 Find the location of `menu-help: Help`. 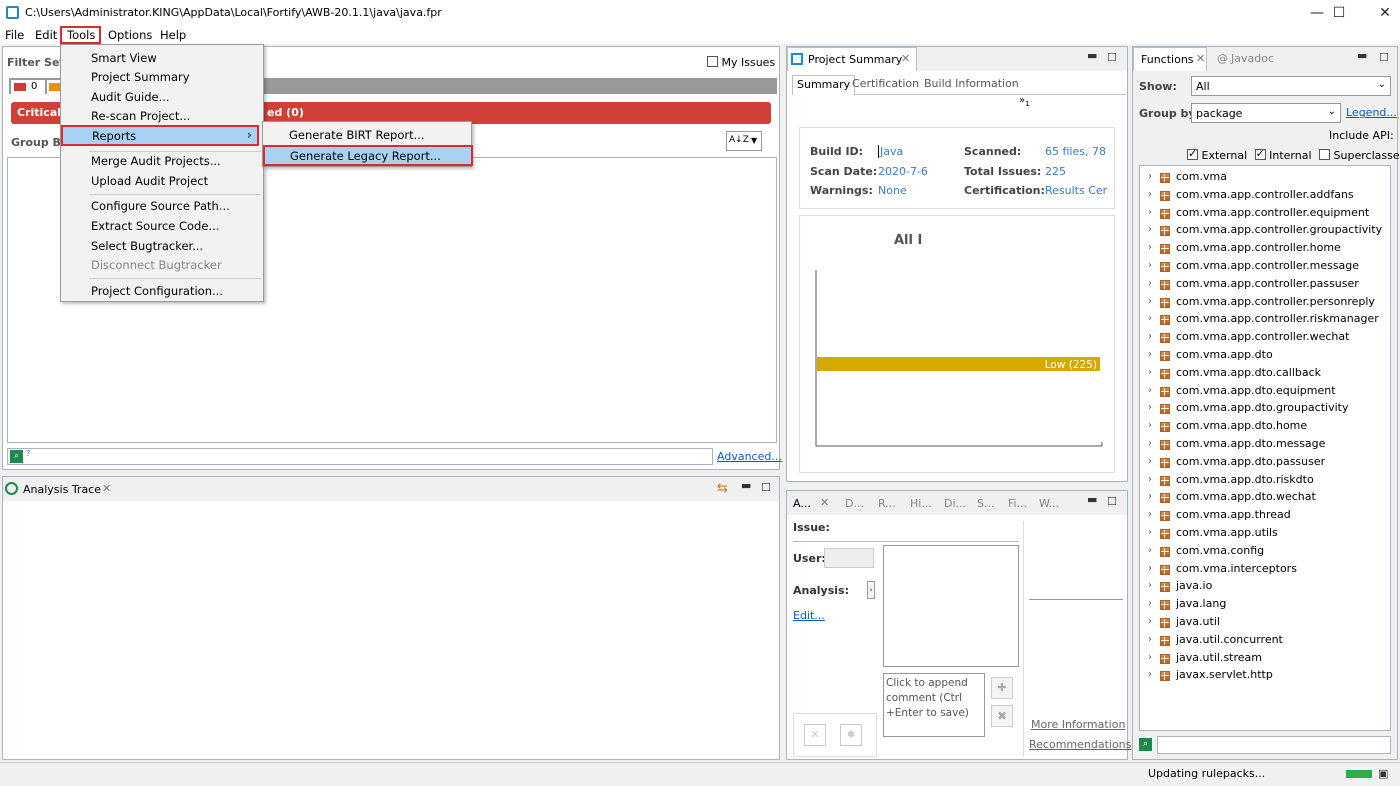

menu-help: Help is located at coordinates (173, 35).